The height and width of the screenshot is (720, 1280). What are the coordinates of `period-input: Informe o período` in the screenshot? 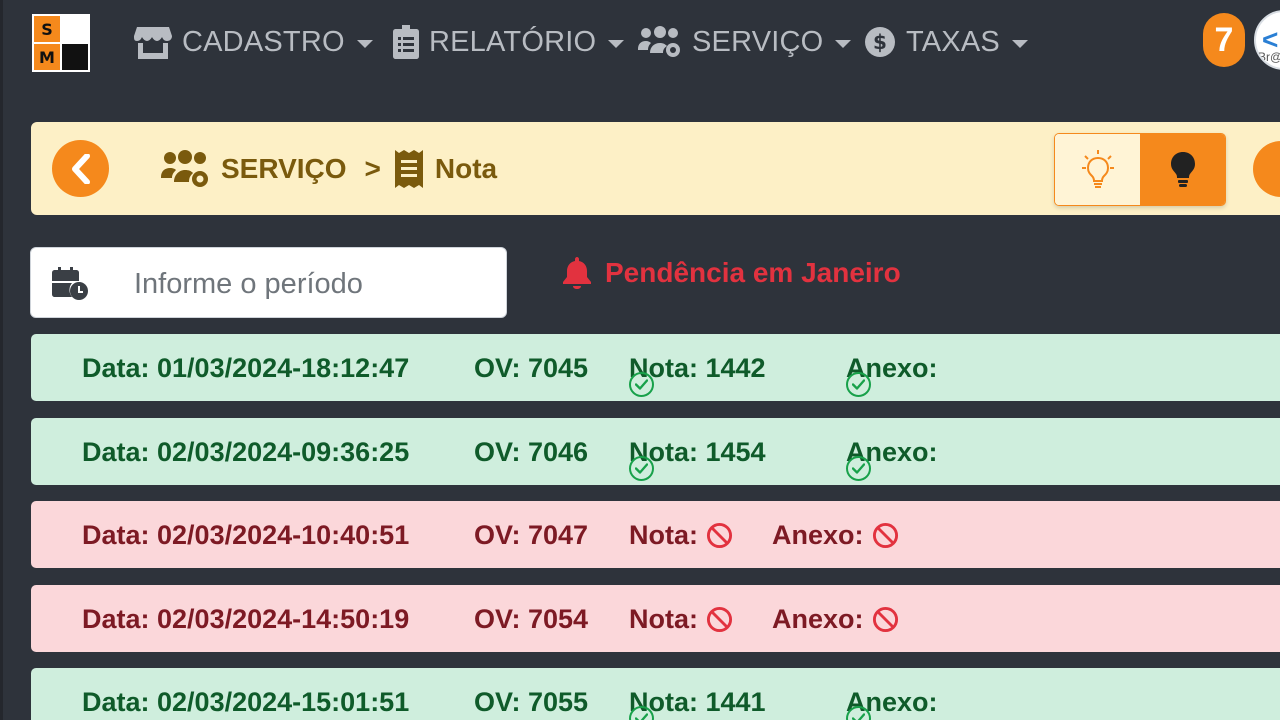 It's located at (268, 282).